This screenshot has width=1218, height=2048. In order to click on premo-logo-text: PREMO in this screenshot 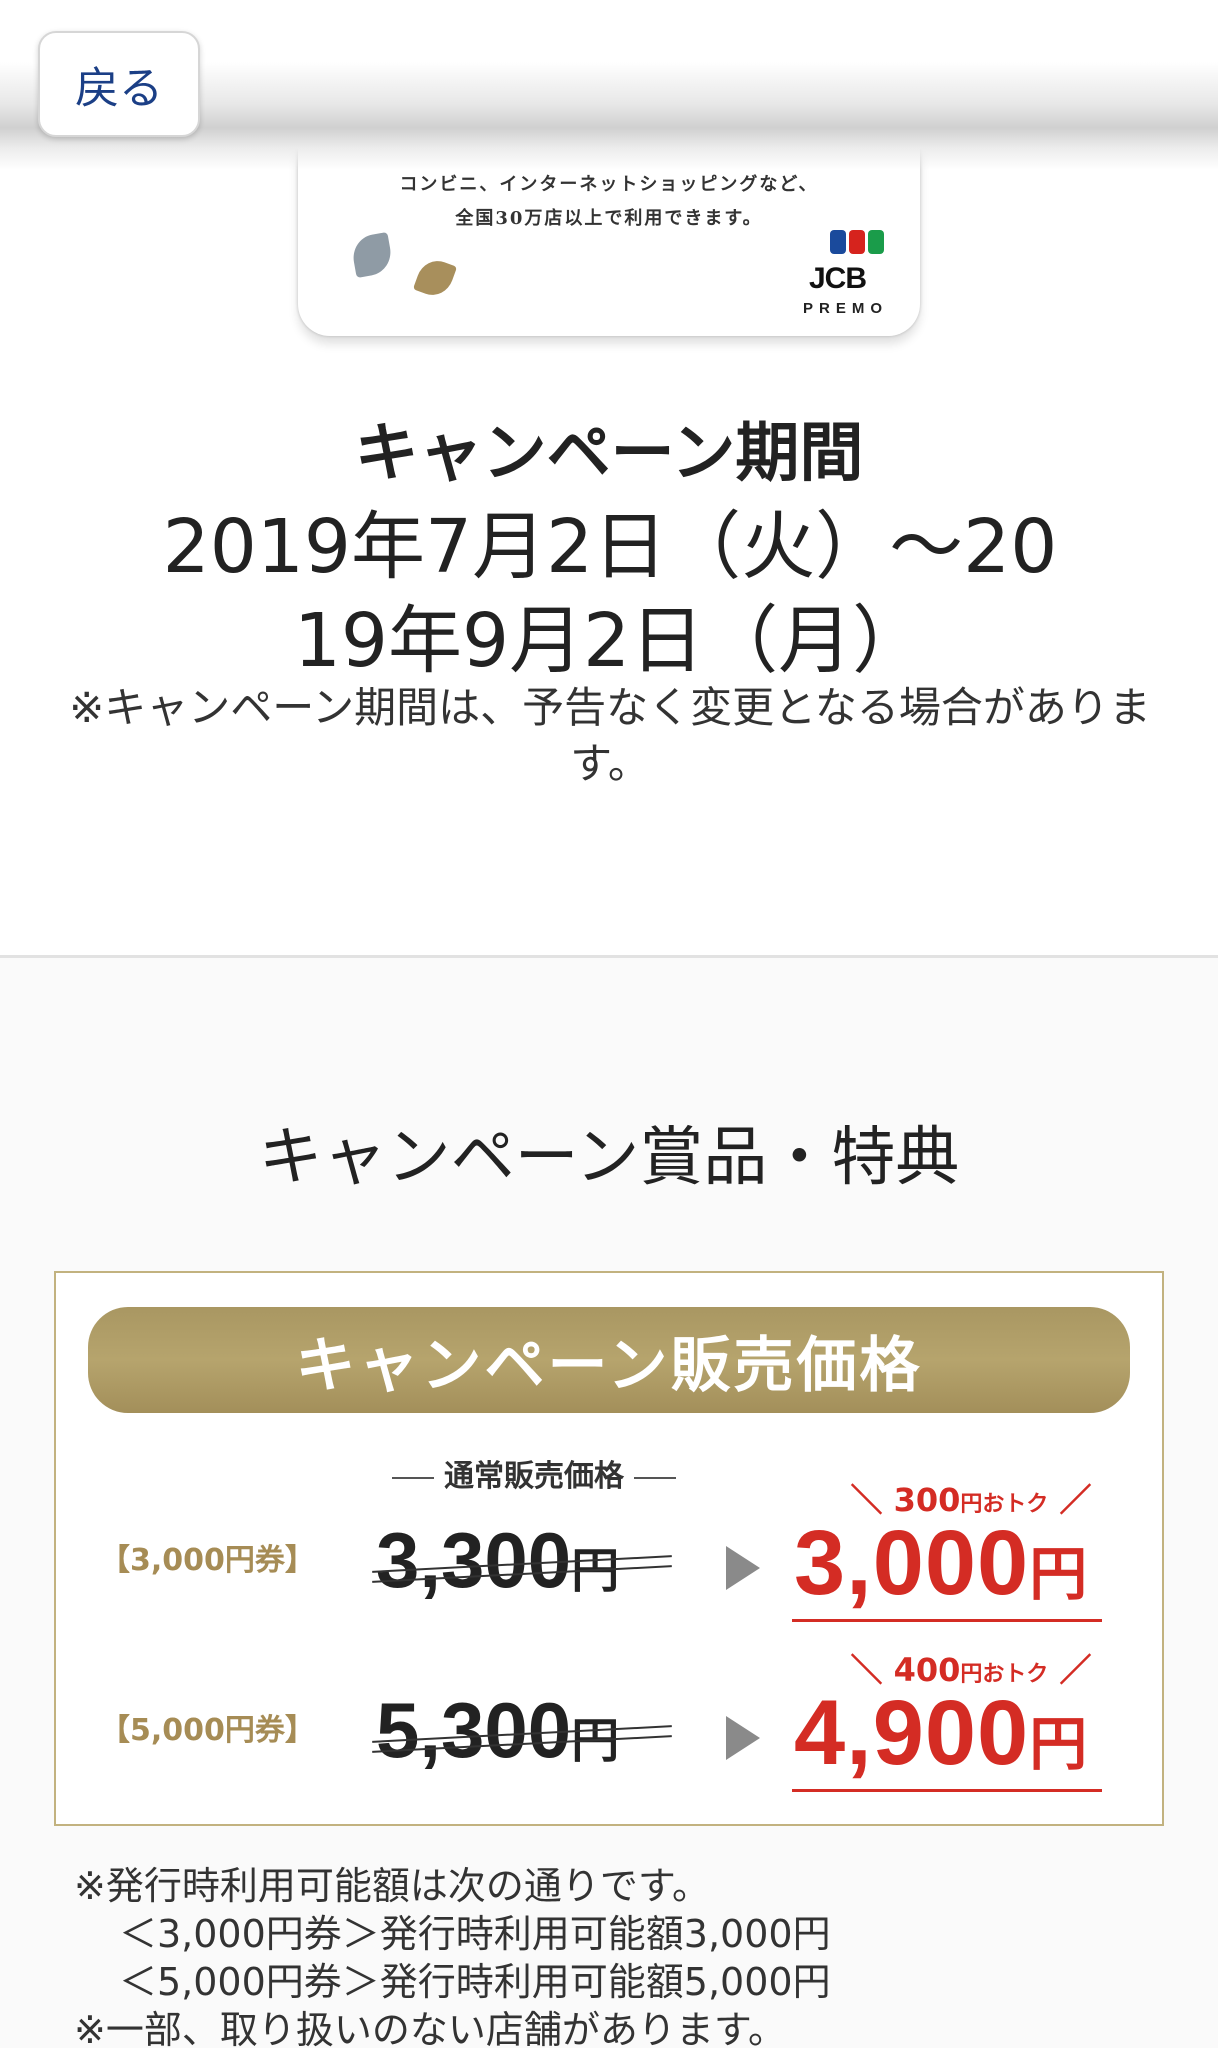, I will do `click(845, 308)`.